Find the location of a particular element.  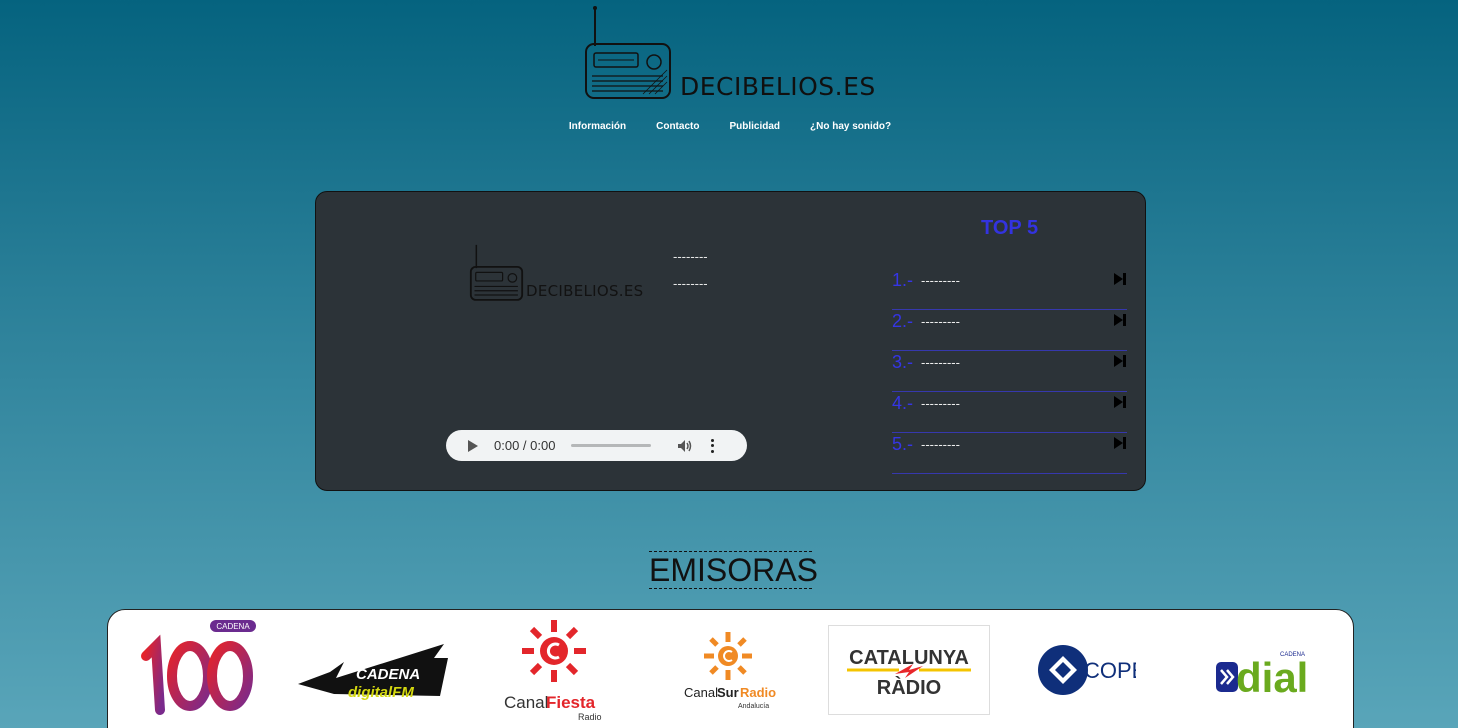

audio-player: 0:00 / 0:00 is located at coordinates (596, 445).